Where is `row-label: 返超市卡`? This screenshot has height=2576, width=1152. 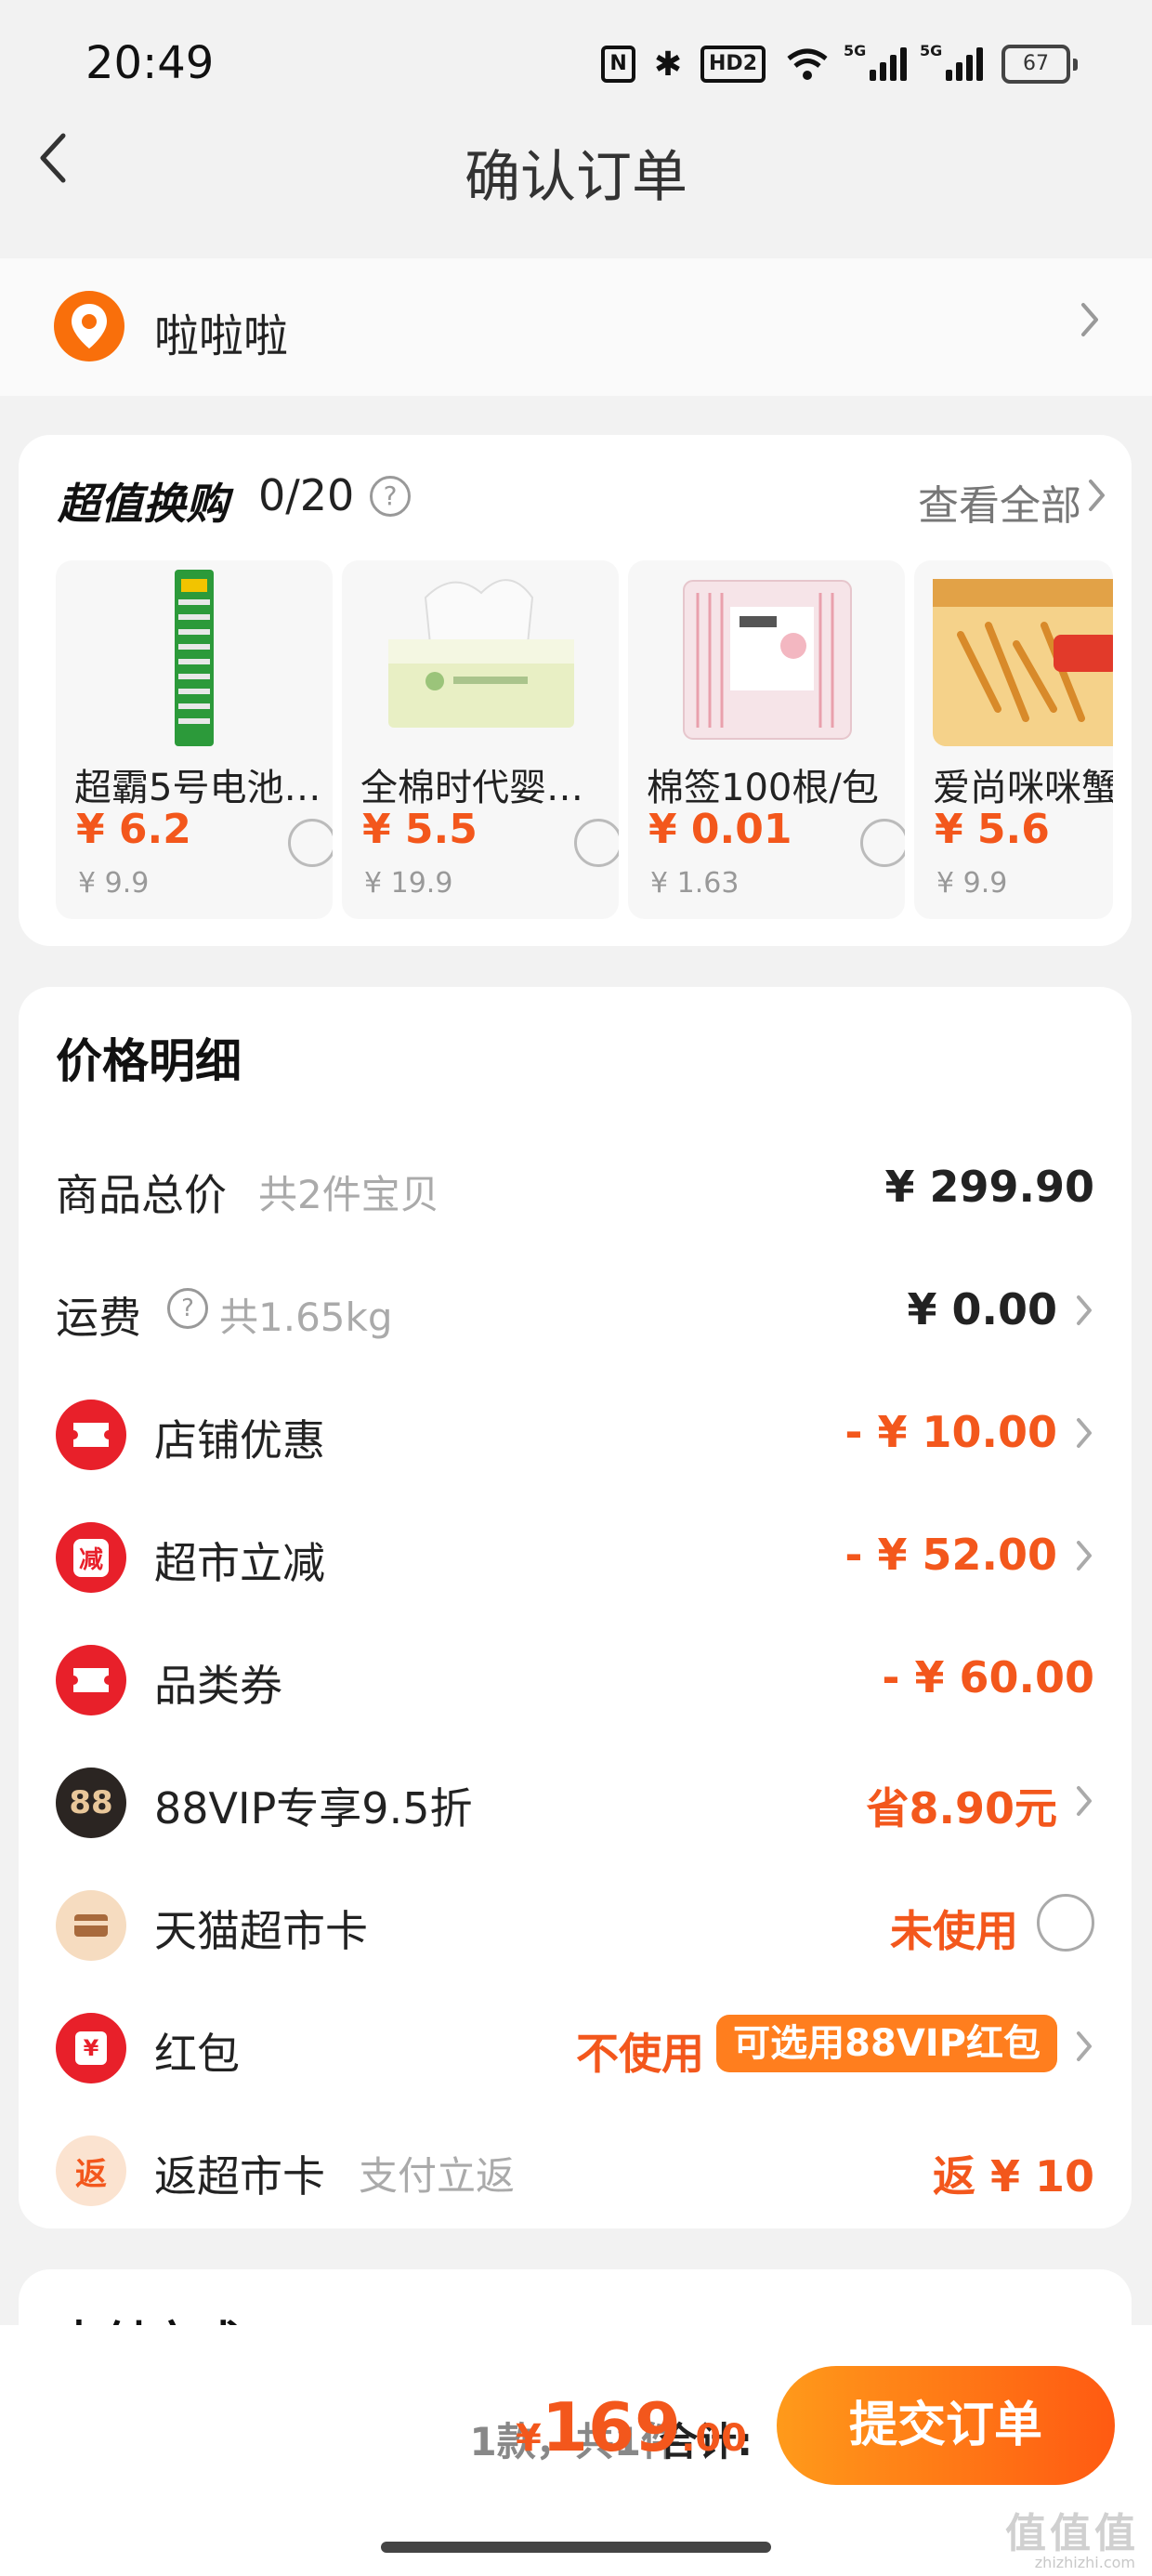
row-label: 返超市卡 is located at coordinates (239, 2176).